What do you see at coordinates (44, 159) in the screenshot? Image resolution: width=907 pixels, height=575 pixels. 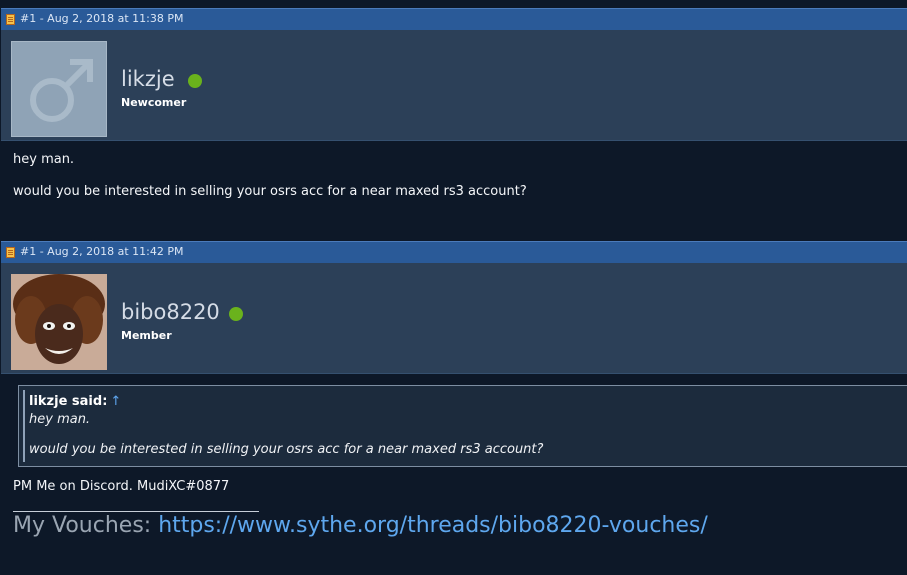 I see `post-message-line: hey man.` at bounding box center [44, 159].